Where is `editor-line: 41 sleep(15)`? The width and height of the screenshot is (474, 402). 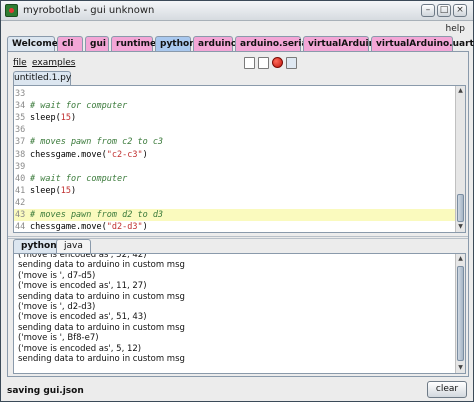 editor-line: 41 sleep(15) is located at coordinates (234, 191).